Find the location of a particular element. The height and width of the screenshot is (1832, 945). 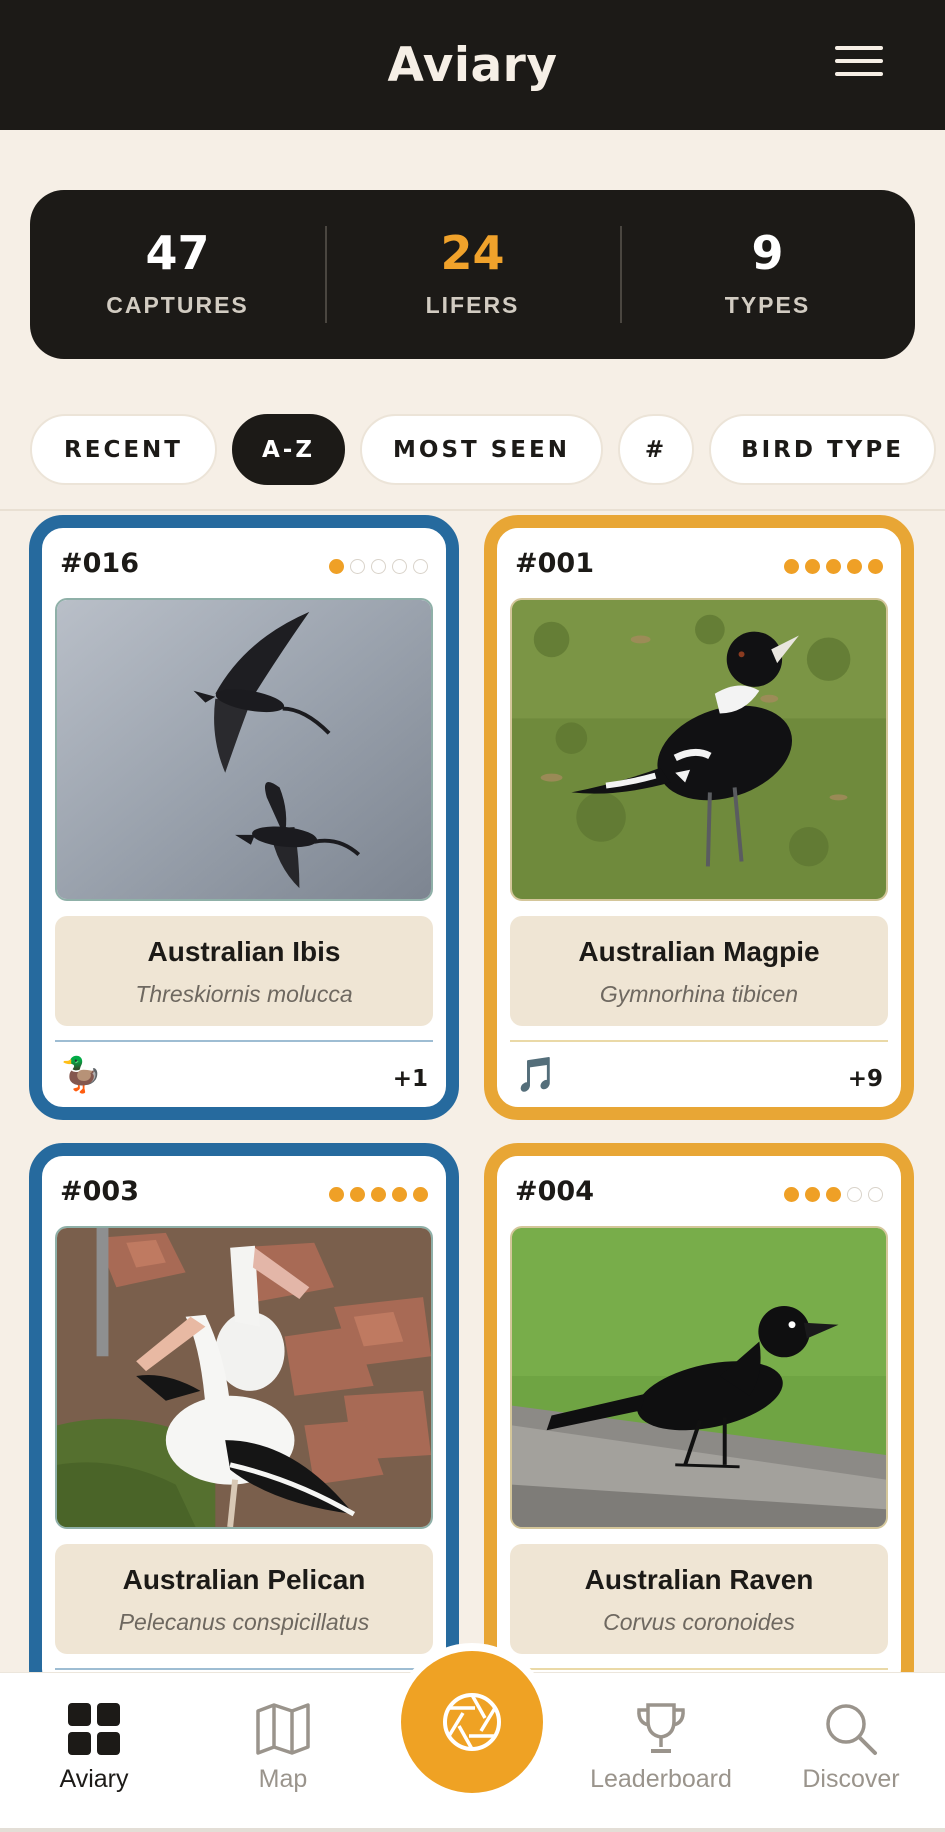

stat-value: 47 is located at coordinates (177, 253).